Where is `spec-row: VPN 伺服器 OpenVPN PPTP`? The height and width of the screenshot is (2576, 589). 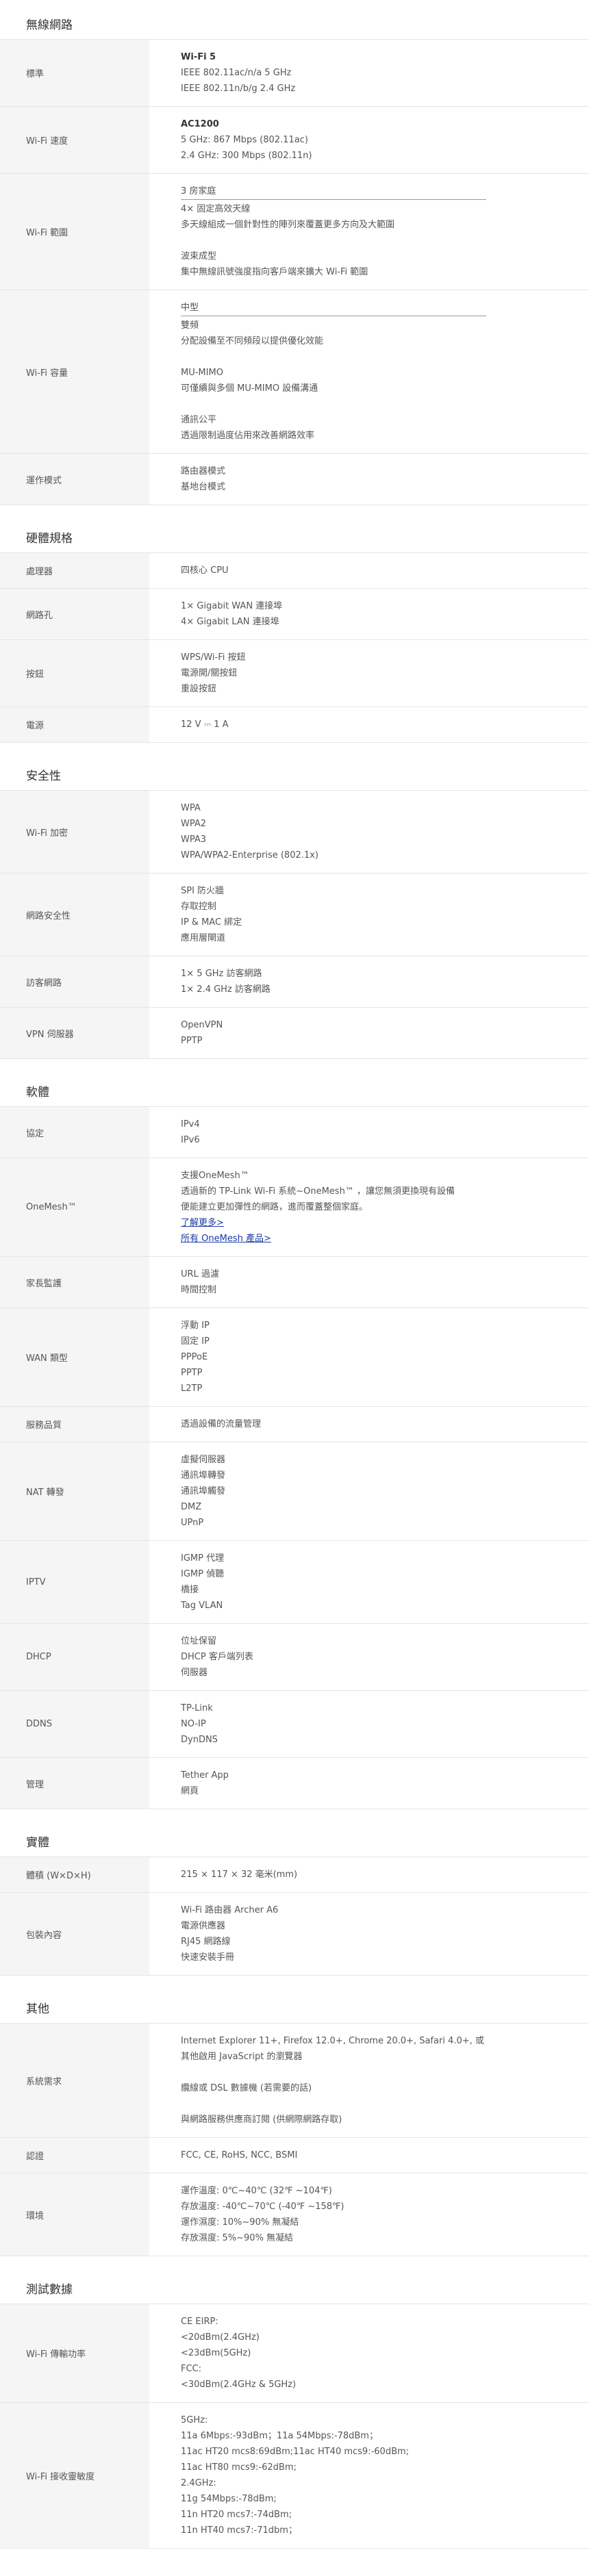
spec-row: VPN 伺服器 OpenVPN PPTP is located at coordinates (294, 1033).